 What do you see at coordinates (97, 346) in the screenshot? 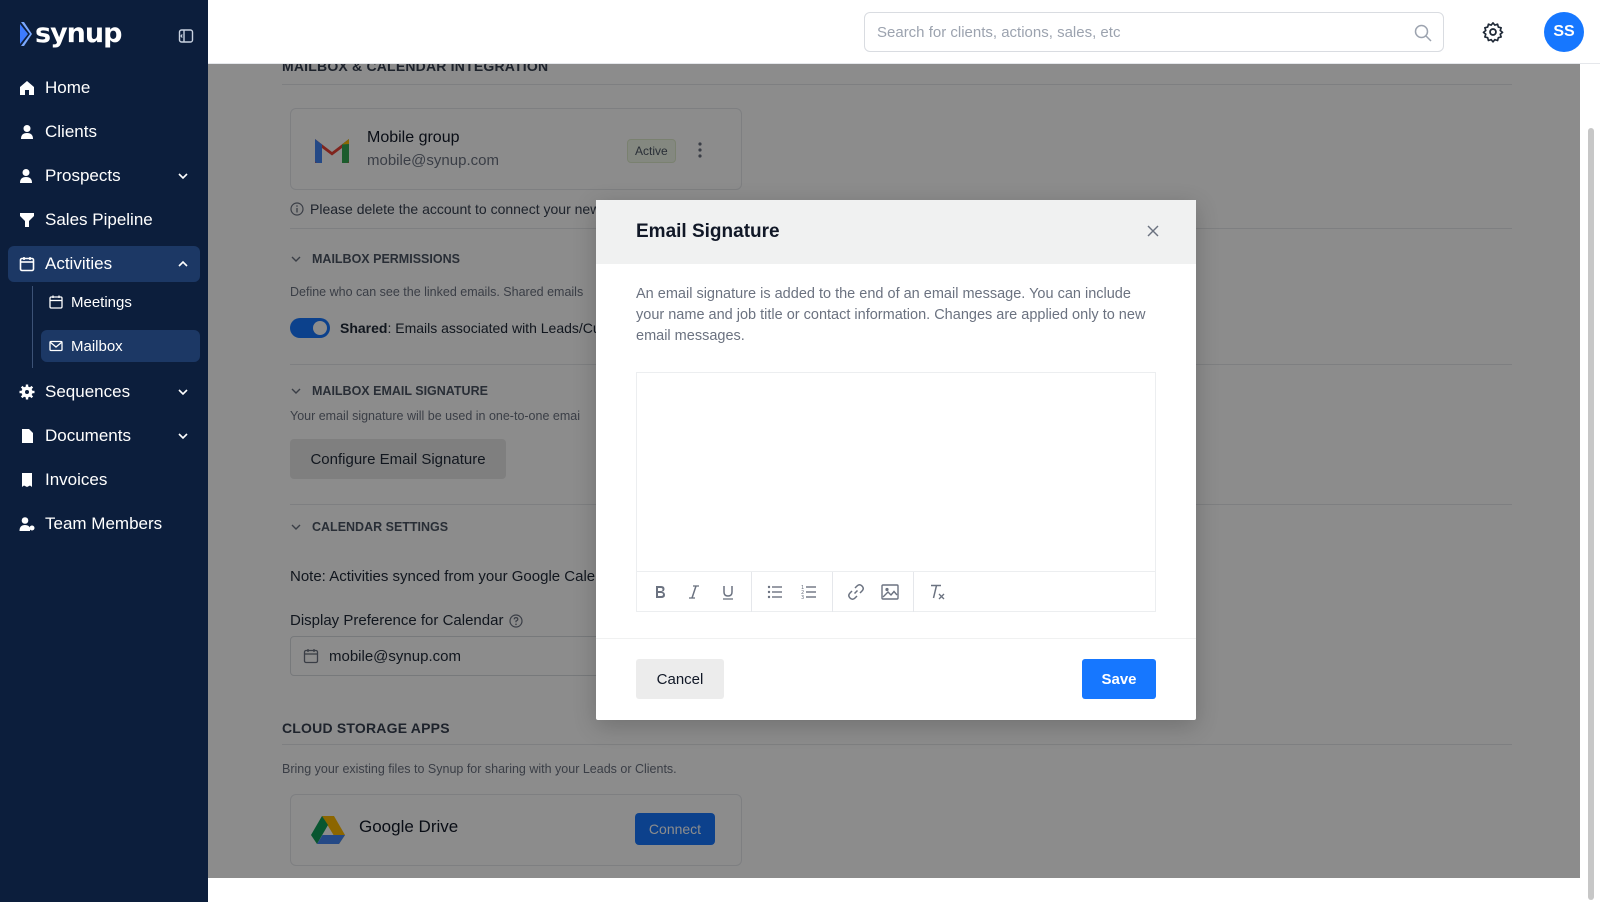
I see `sidebar-subitem-label: Mailbox` at bounding box center [97, 346].